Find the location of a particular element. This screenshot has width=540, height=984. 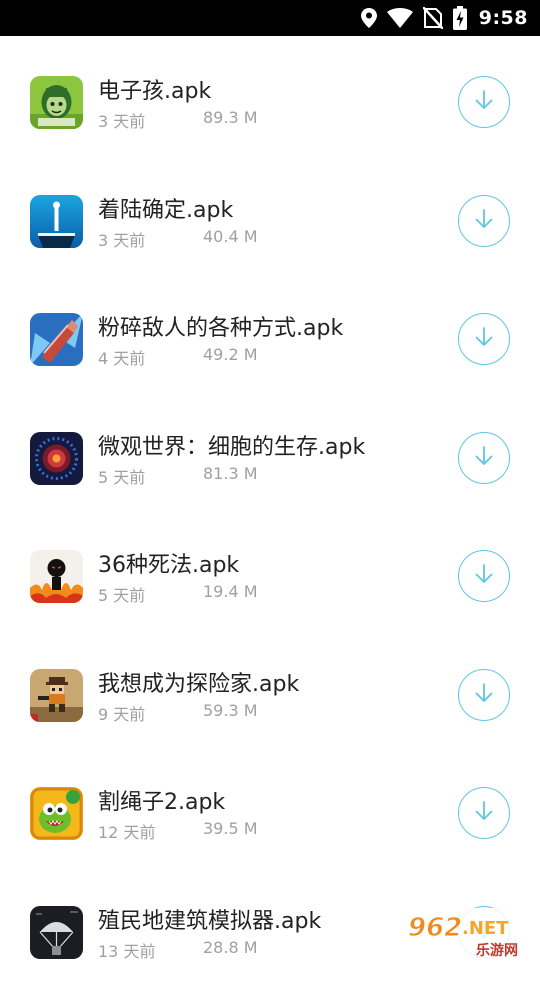

list-item: 割绳子2.apk 12 天前 39.5 M is located at coordinates (270, 806).